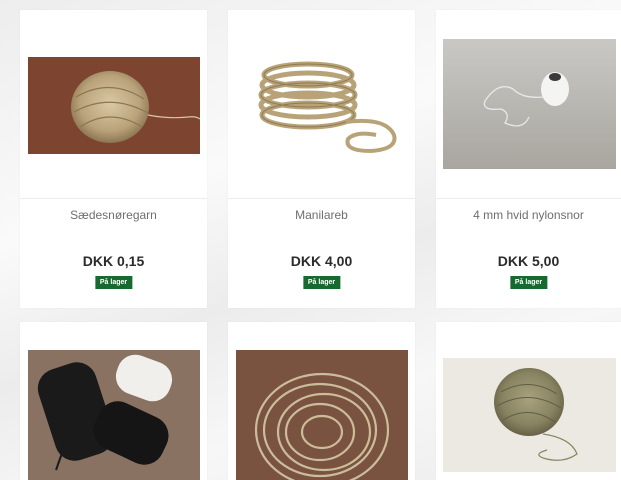 This screenshot has width=621, height=480. I want to click on manila-rope-coil-photo, so click(322, 104).